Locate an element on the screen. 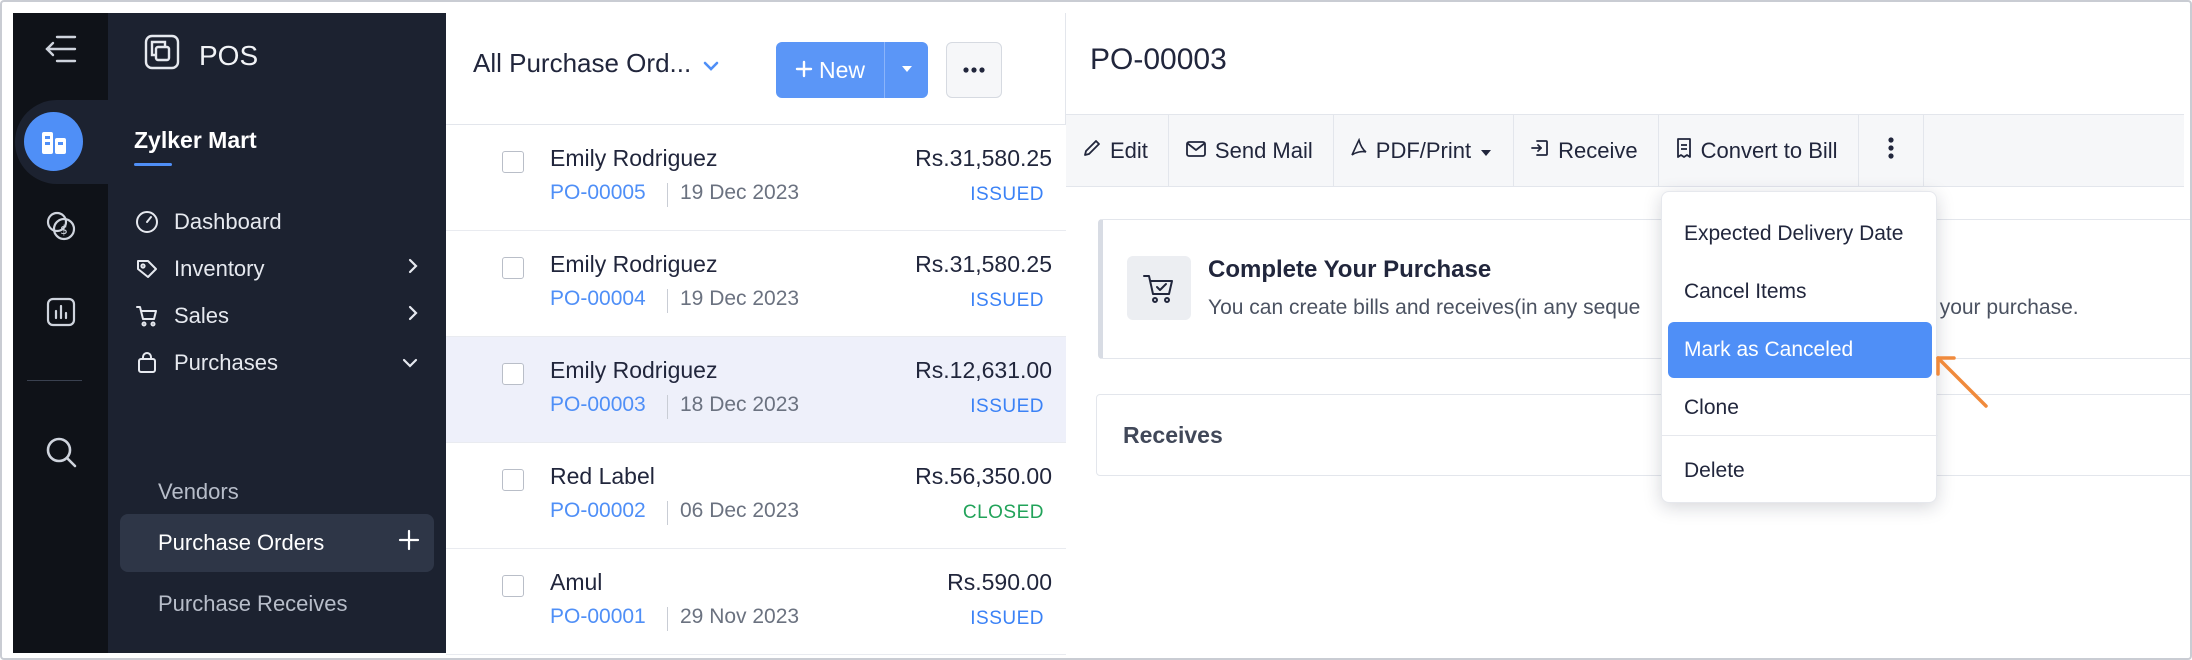 This screenshot has width=2192, height=660. convert-to-bill-button: Convert to Bill is located at coordinates (1759, 150).